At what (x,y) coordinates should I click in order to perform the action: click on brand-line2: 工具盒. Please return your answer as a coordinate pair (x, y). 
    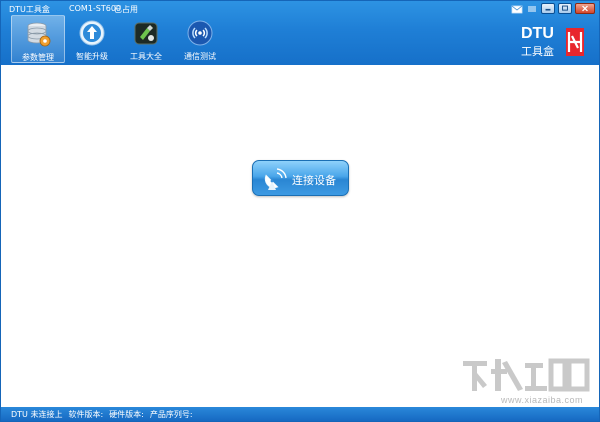
    Looking at the image, I should click on (537, 51).